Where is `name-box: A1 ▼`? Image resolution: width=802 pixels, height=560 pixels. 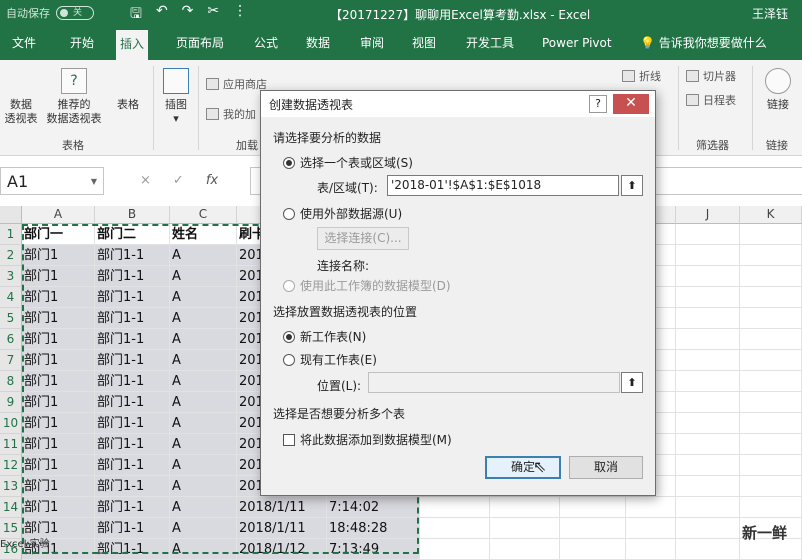 name-box: A1 ▼ is located at coordinates (52, 181).